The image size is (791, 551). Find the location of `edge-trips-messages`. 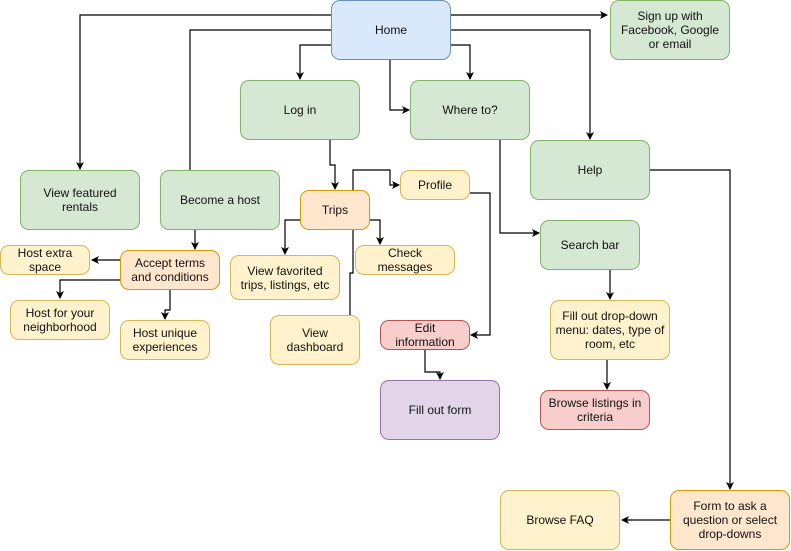

edge-trips-messages is located at coordinates (377, 232).